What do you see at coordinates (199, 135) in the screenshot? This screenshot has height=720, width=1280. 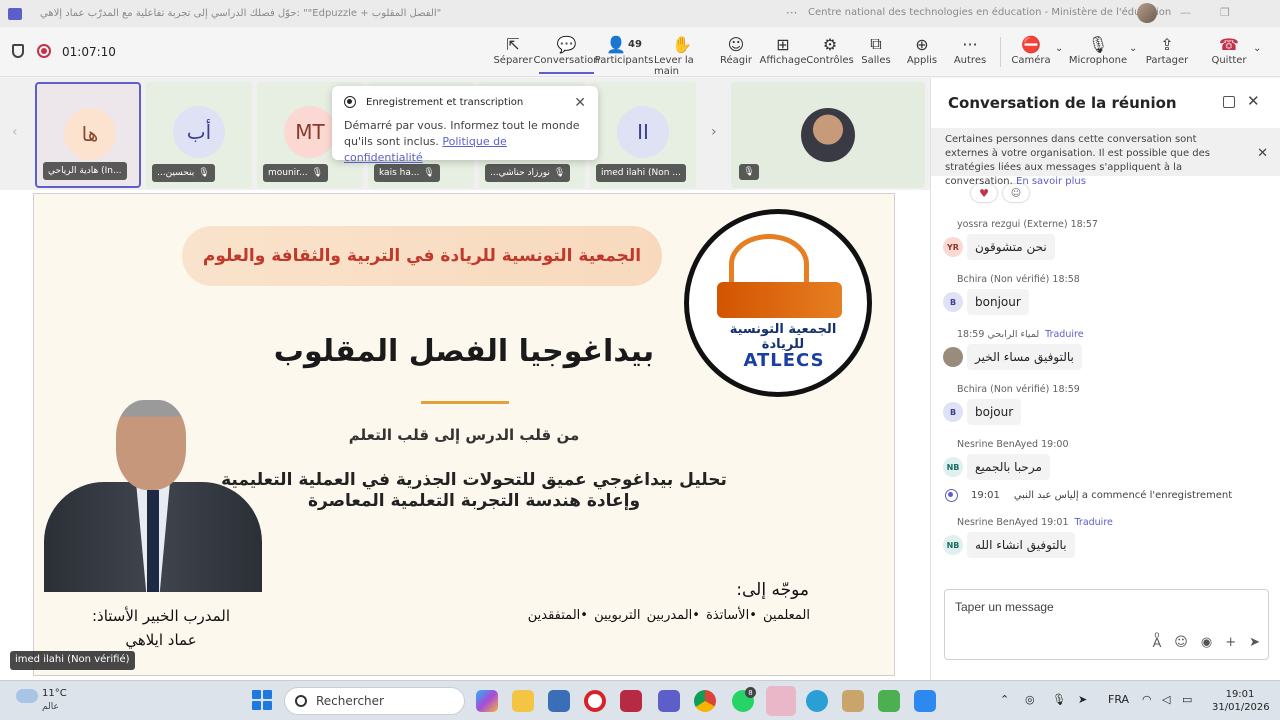 I see `participant-tile: أب ...بنحسين 🎙` at bounding box center [199, 135].